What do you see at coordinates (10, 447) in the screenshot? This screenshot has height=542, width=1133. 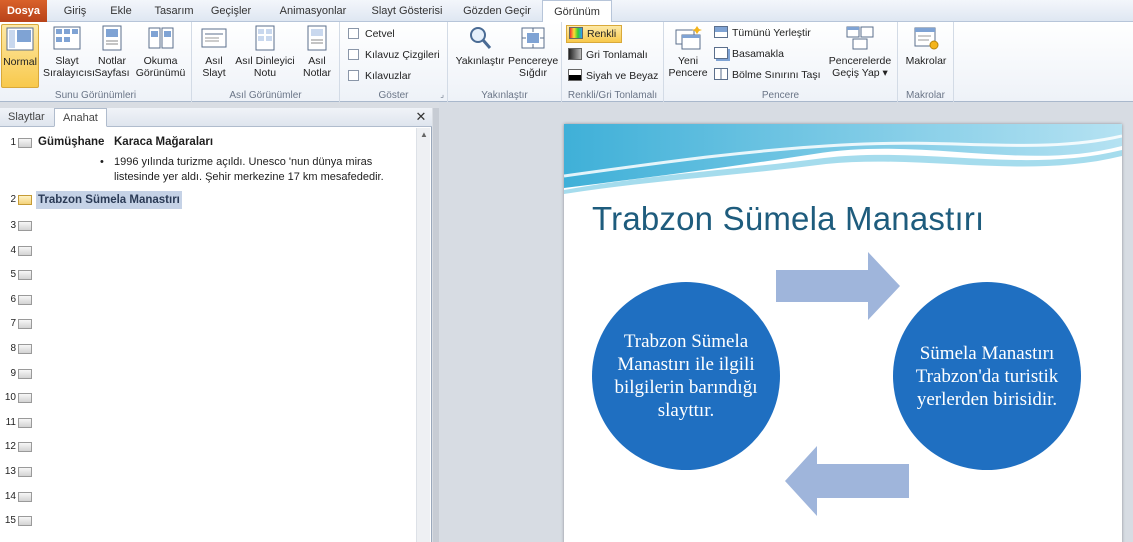 I see `slide-number: 12` at bounding box center [10, 447].